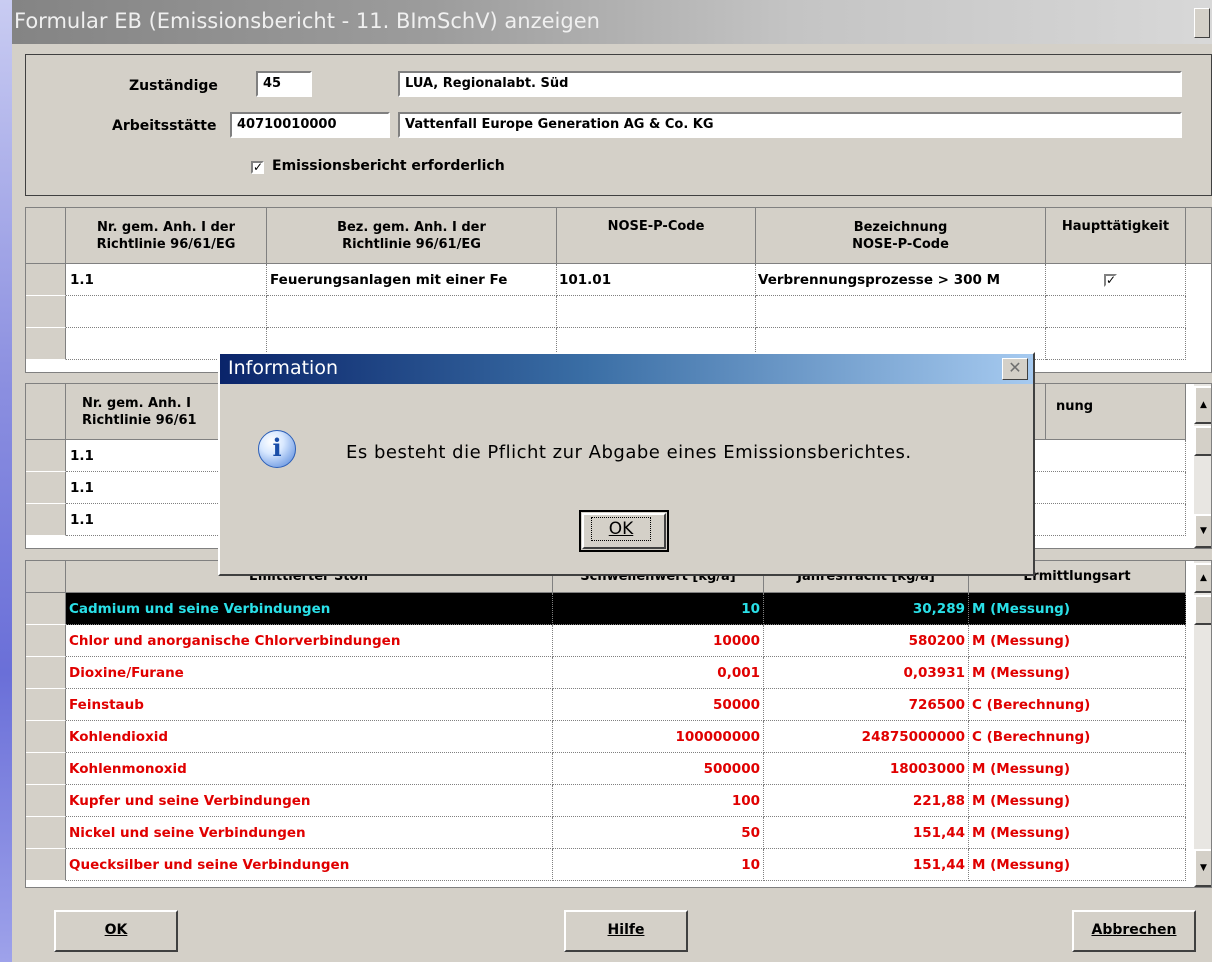 The height and width of the screenshot is (962, 1212). I want to click on dialog-titlebar: Information ✕, so click(626, 369).